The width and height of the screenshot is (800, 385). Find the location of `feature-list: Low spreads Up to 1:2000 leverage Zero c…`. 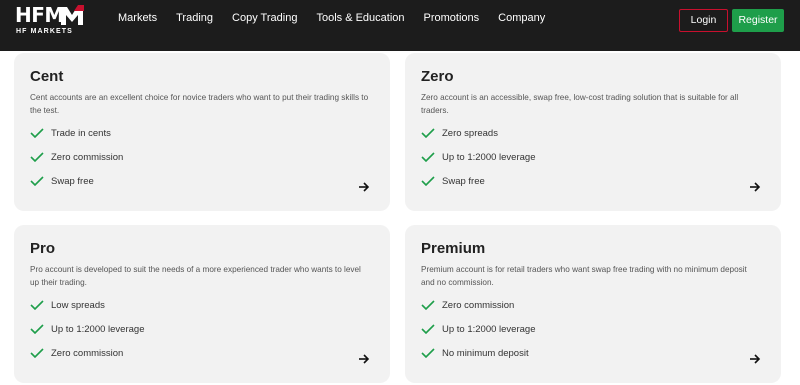

feature-list: Low spreads Up to 1:2000 leverage Zero c… is located at coordinates (87, 329).